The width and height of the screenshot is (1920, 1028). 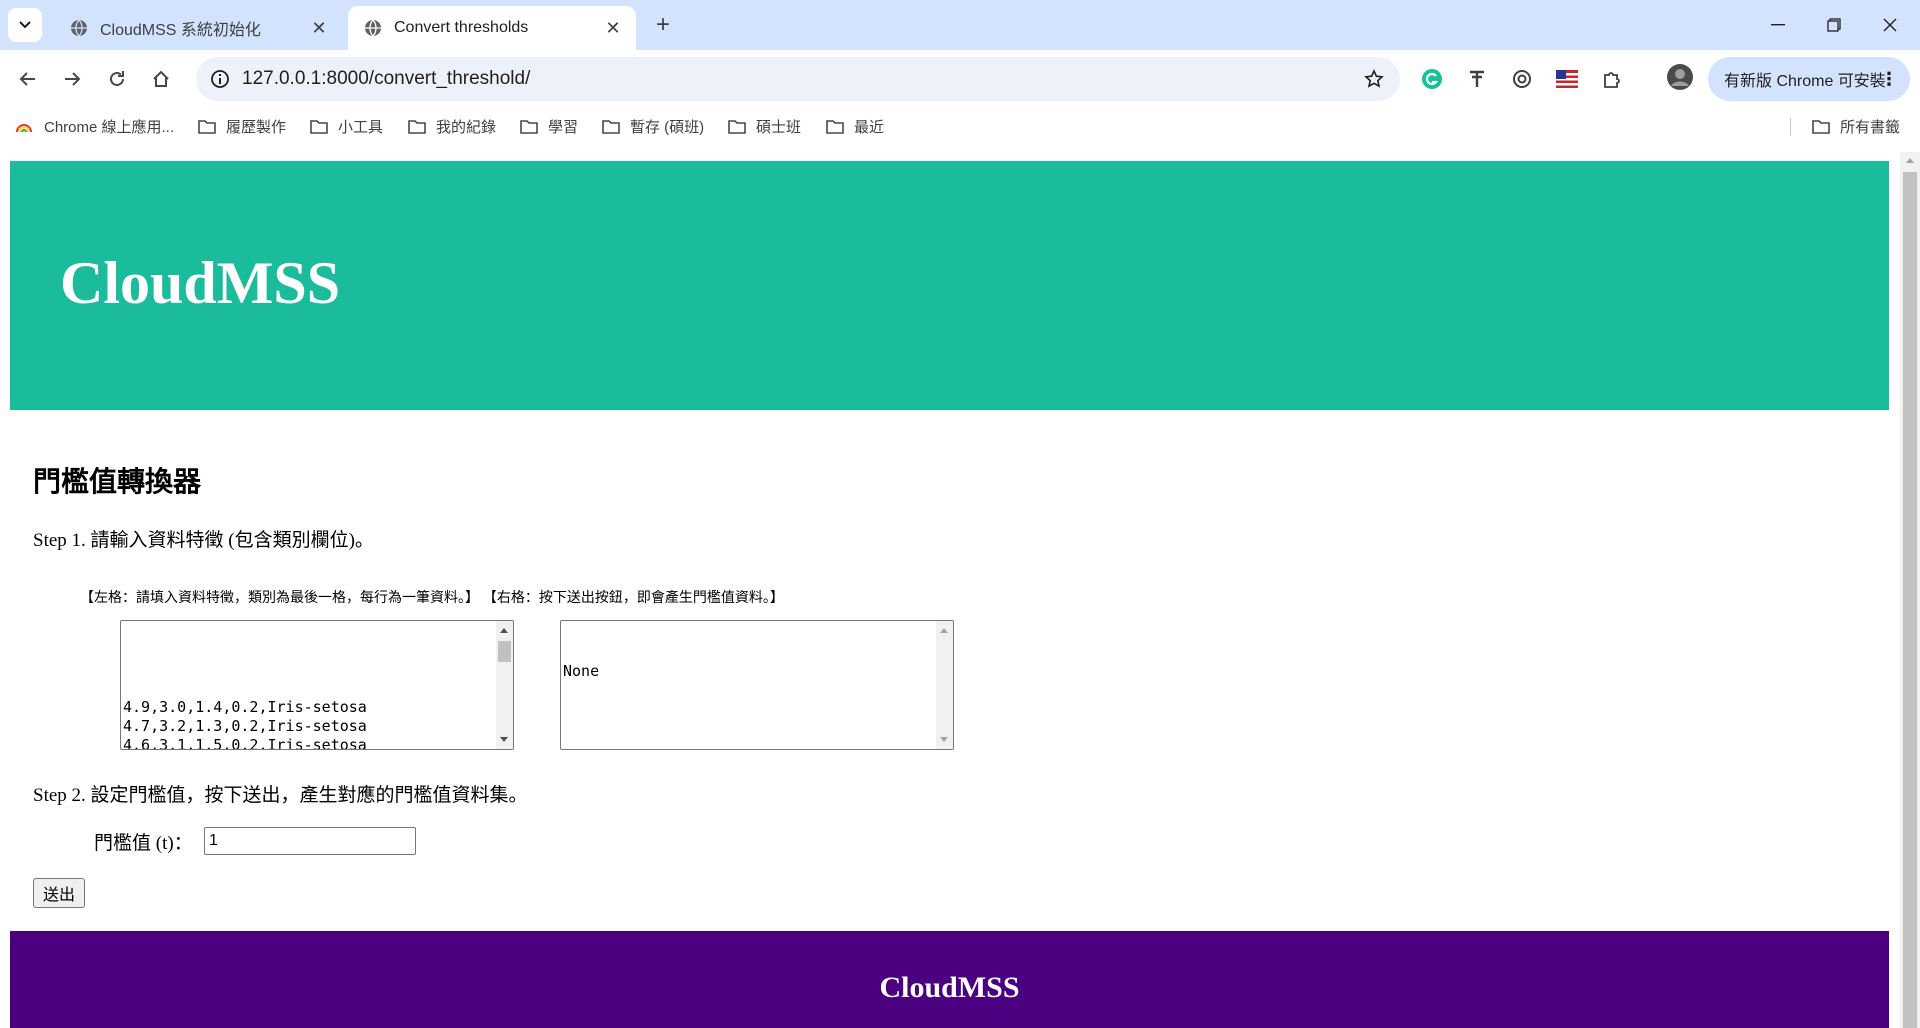 What do you see at coordinates (667, 127) in the screenshot?
I see `bookmark-label: 暫存 (碩班)` at bounding box center [667, 127].